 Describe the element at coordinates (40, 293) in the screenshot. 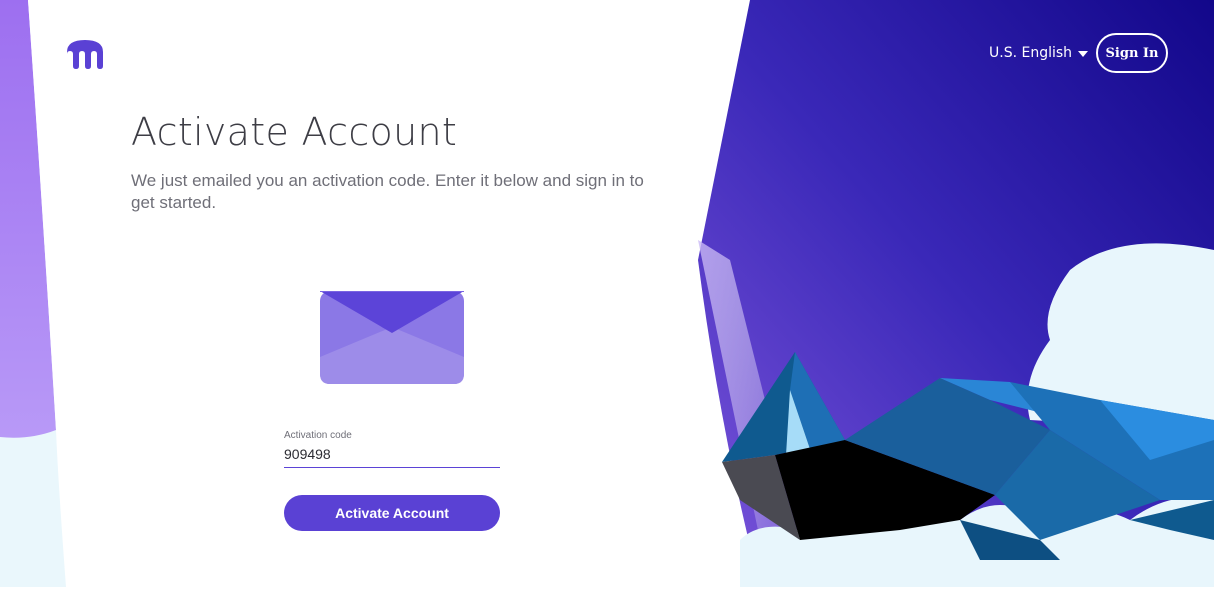

I see `left-decoration` at that location.